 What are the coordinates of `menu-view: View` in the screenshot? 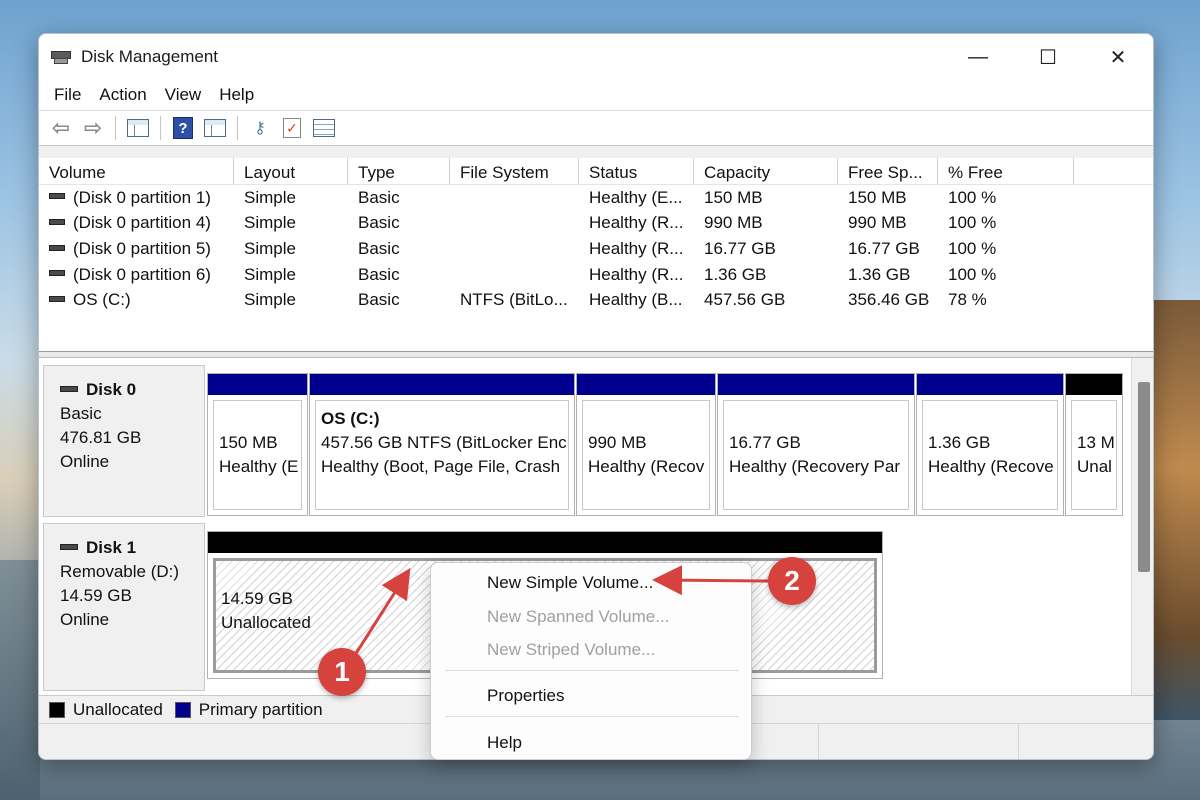 It's located at (183, 95).